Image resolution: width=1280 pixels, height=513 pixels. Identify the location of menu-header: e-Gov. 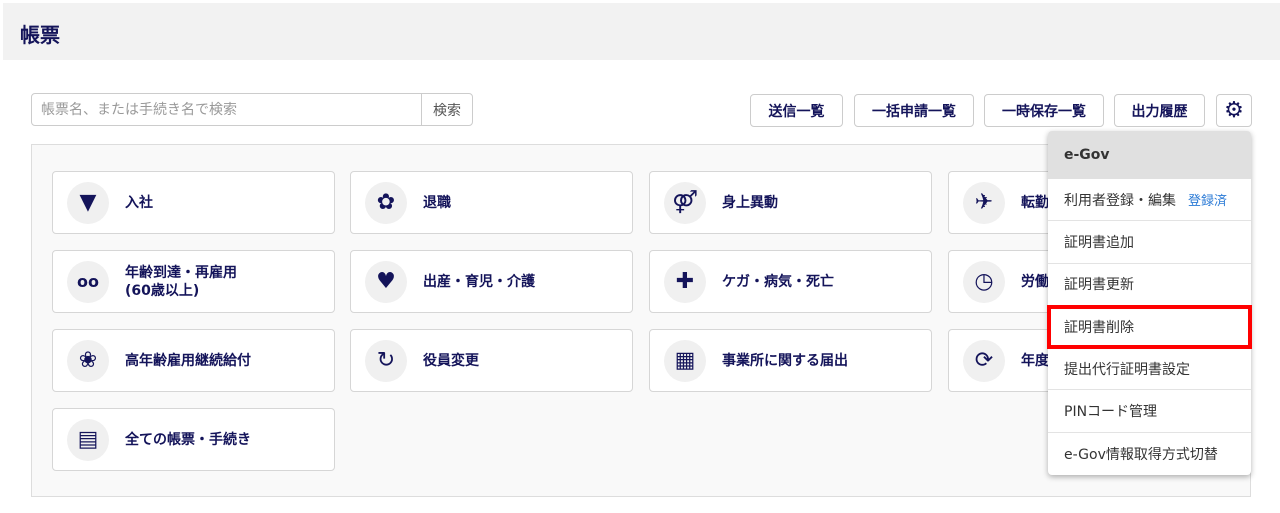
(1149, 155).